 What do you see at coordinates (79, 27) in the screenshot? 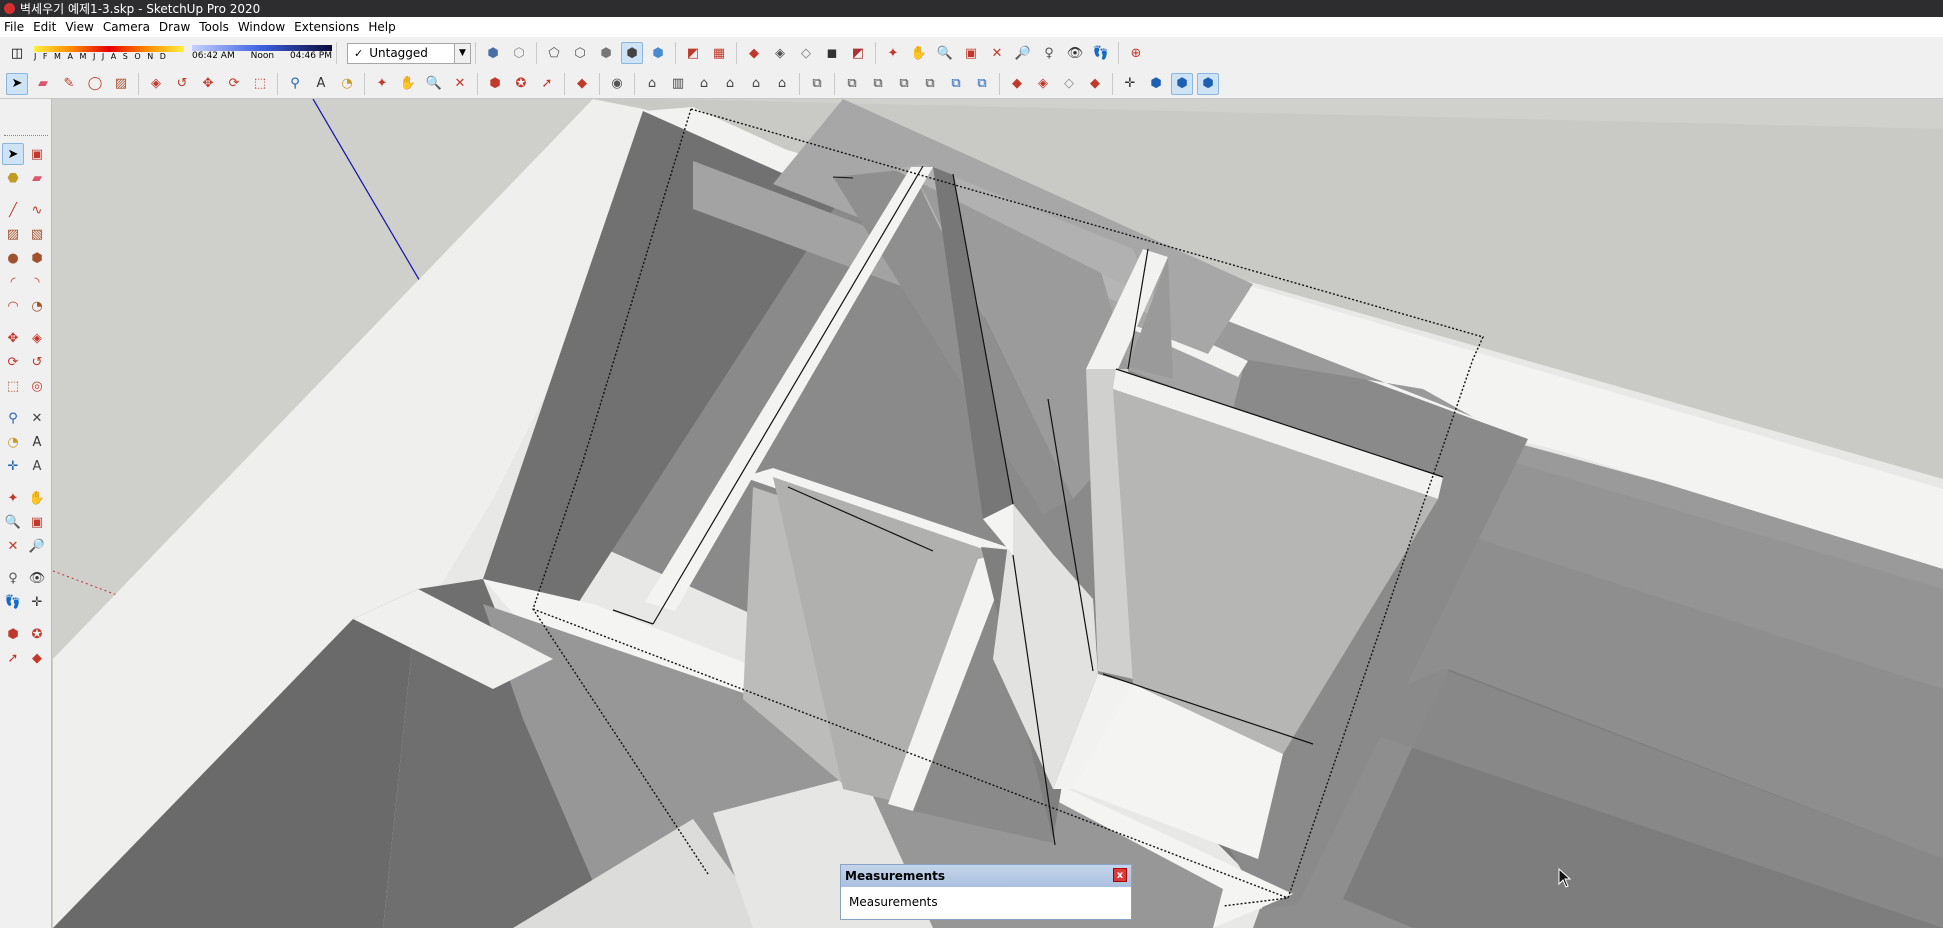
I see `menu-view: View` at bounding box center [79, 27].